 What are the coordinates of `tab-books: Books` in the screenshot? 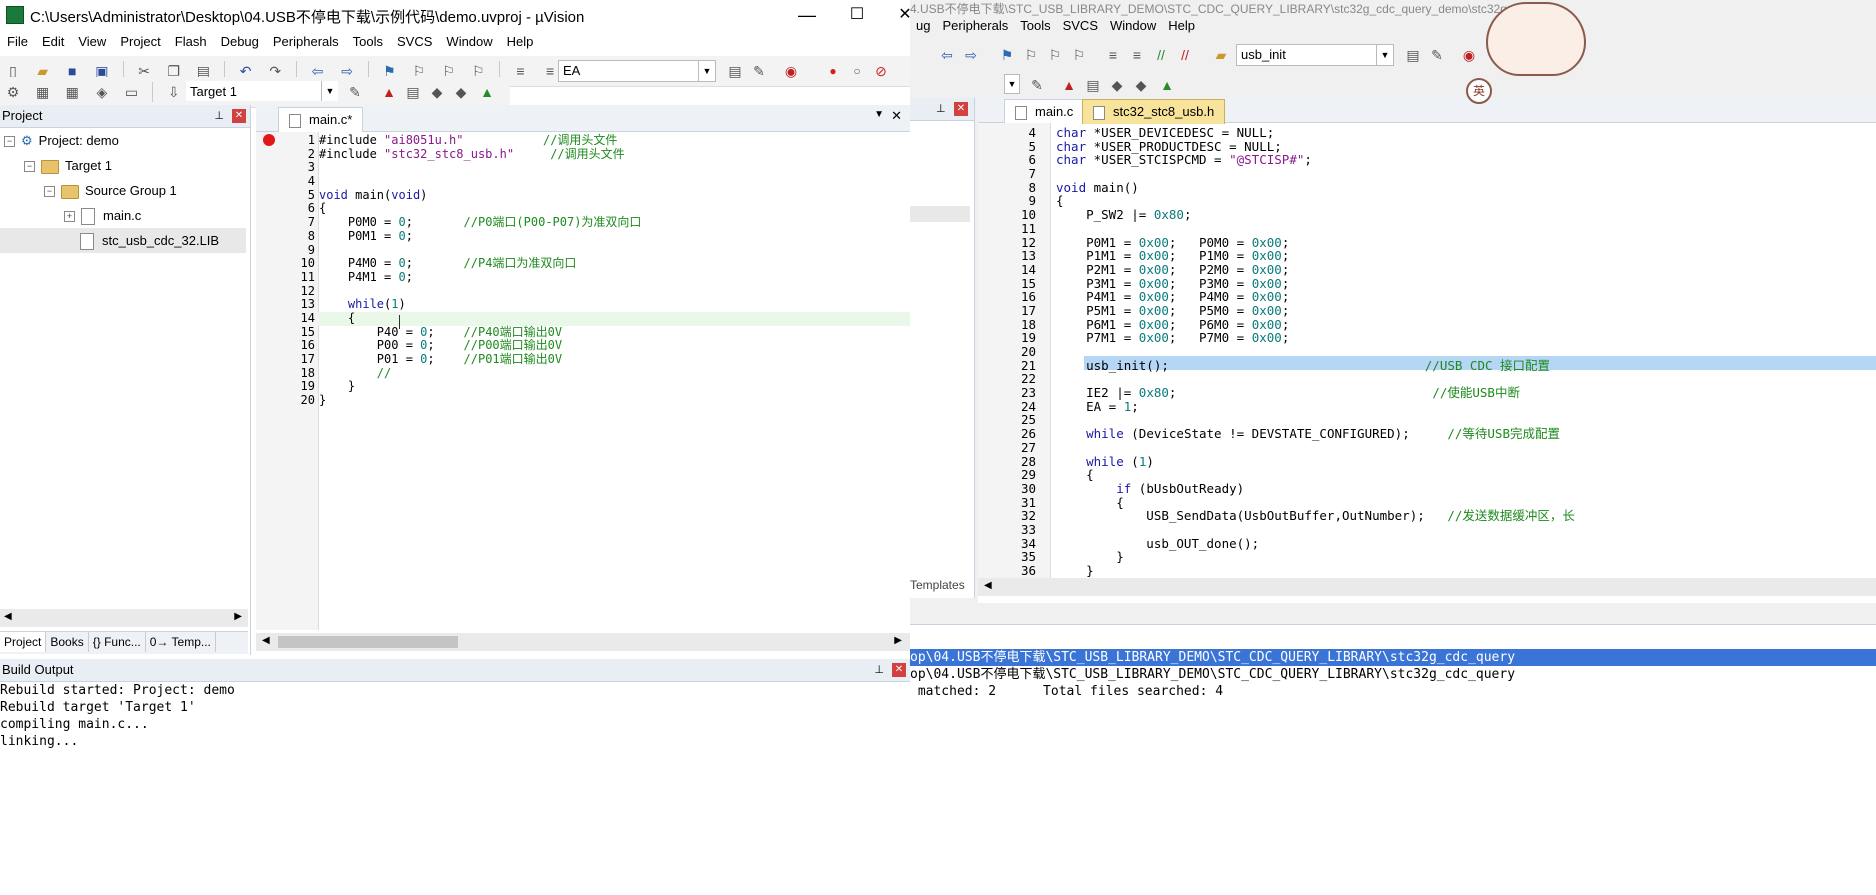 It's located at (67, 642).